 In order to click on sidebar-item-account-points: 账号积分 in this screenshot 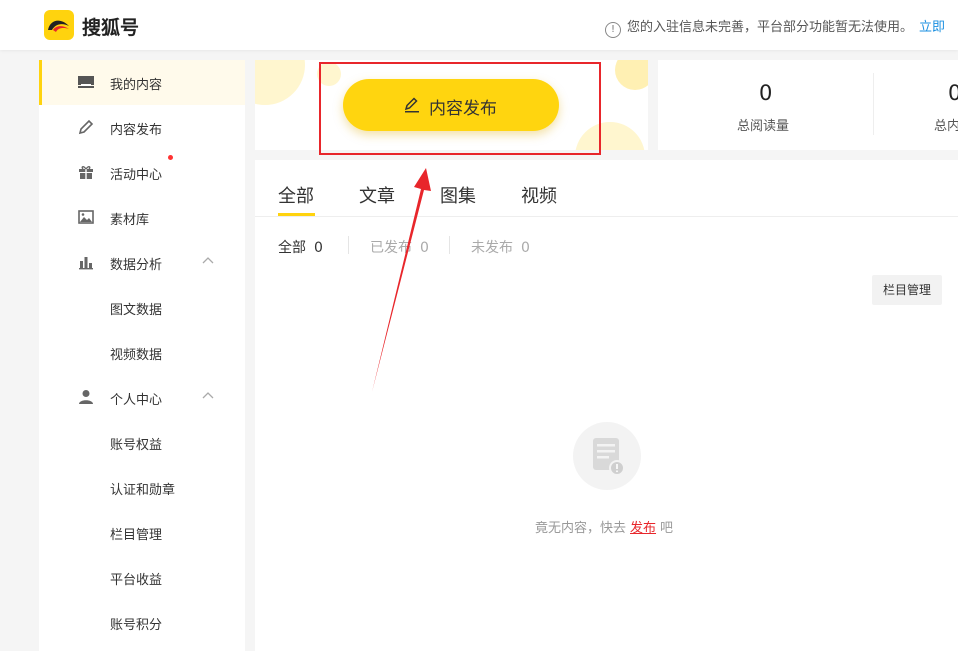, I will do `click(142, 622)`.